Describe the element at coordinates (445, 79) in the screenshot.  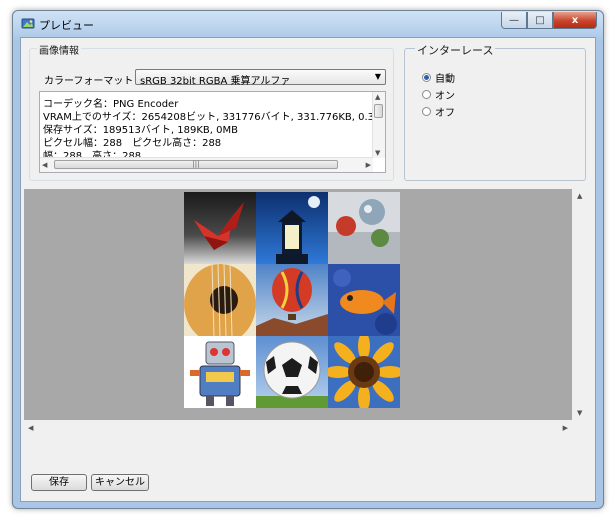
I see `interlace-option-auto-label: 自動` at that location.